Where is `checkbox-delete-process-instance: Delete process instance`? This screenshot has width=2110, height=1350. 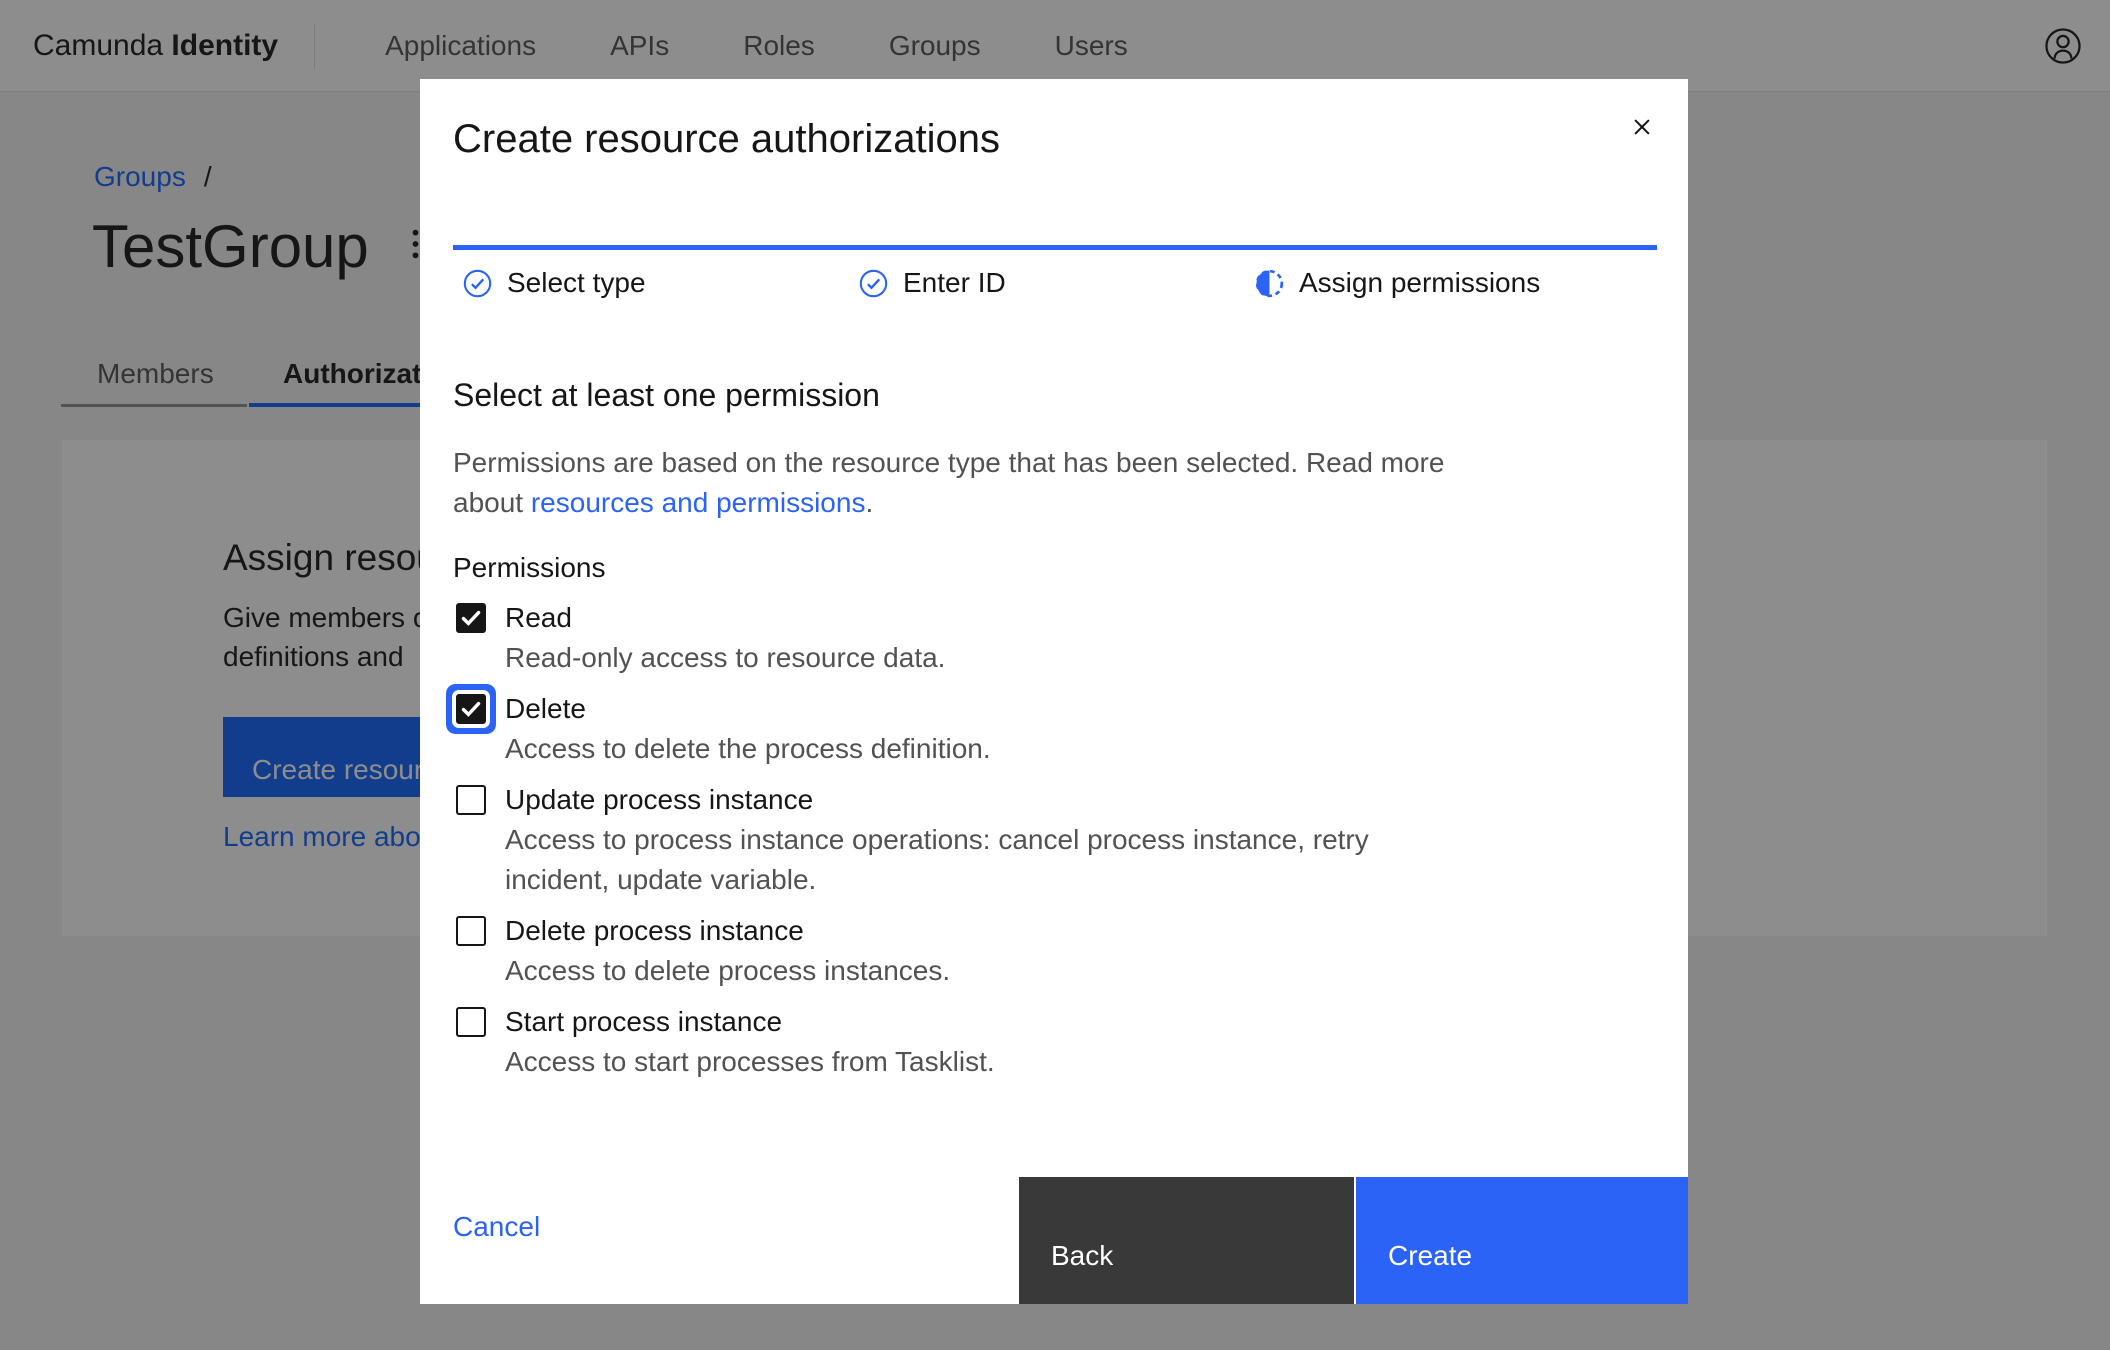
checkbox-delete-process-instance: Delete process instance is located at coordinates (912, 931).